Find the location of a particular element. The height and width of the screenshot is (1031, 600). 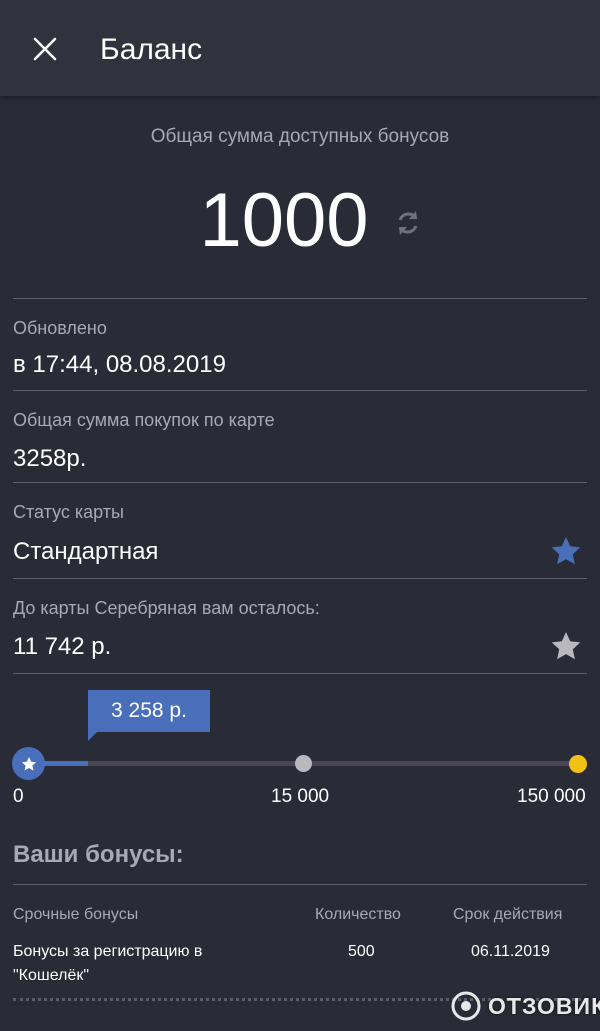

close-icon is located at coordinates (45, 49).